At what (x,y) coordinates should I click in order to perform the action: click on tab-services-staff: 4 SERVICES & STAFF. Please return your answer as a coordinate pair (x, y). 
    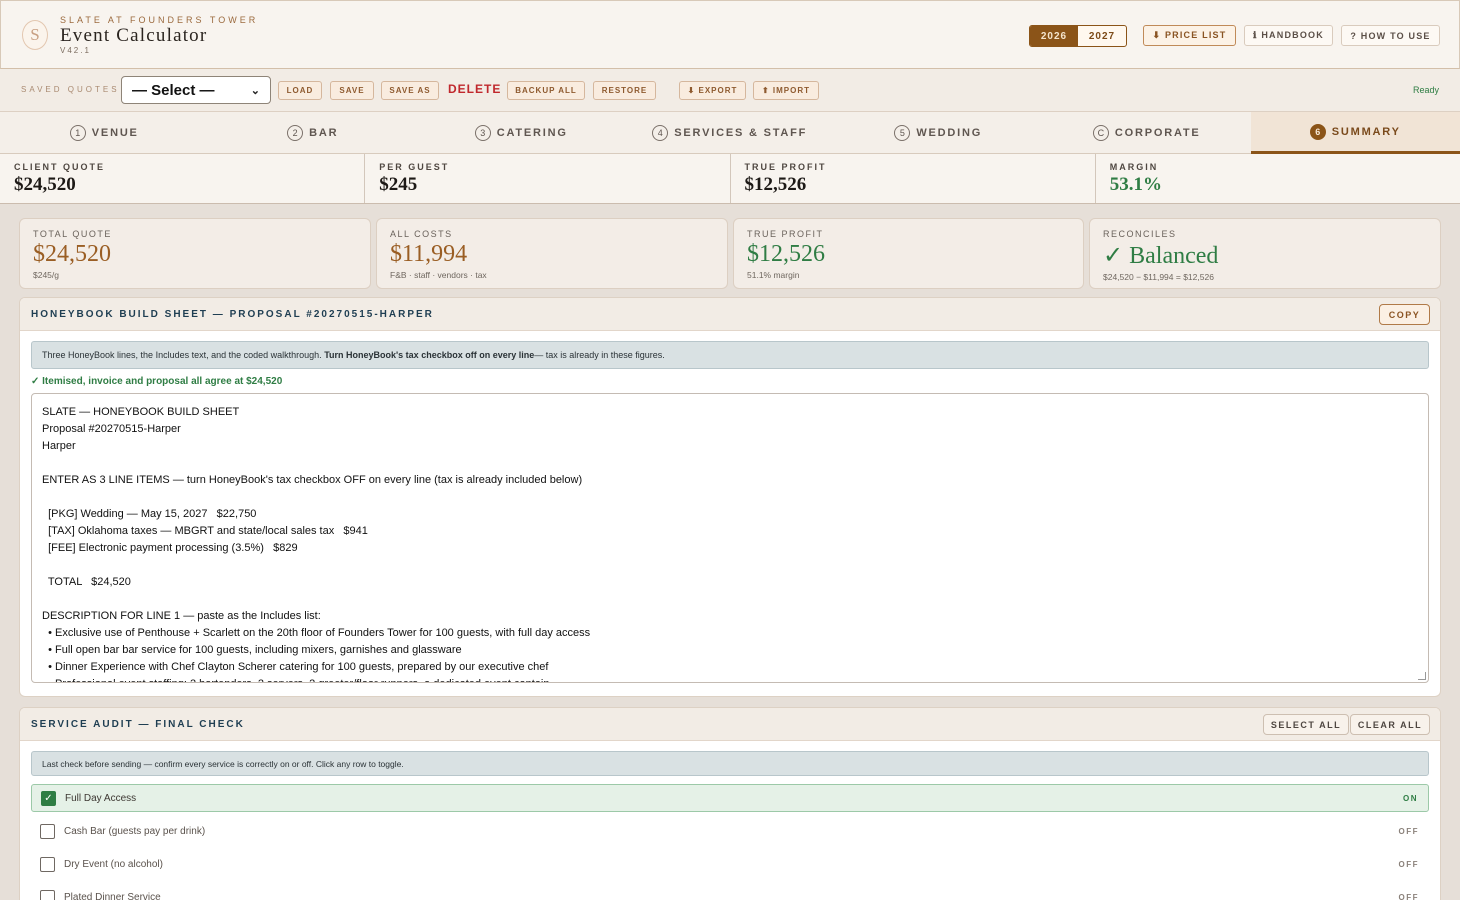
    Looking at the image, I should click on (730, 133).